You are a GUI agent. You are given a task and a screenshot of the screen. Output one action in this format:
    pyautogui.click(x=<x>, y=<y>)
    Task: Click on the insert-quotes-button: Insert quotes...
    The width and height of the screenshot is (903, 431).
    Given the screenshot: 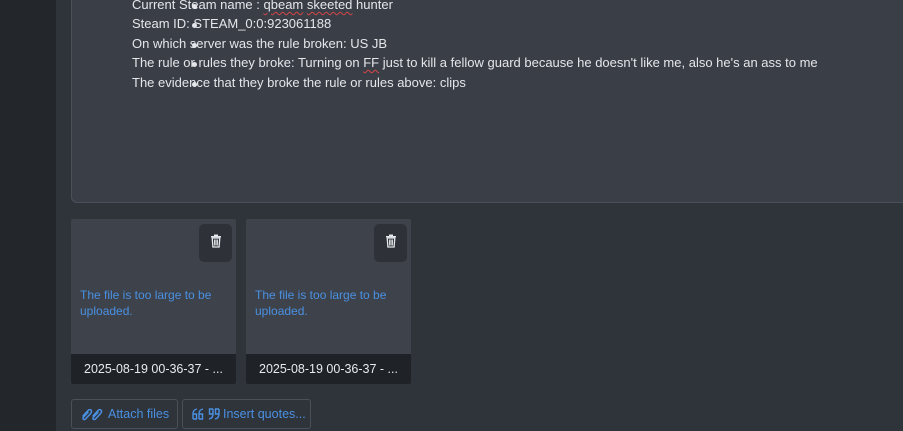 What is the action you would take?
    pyautogui.click(x=246, y=414)
    